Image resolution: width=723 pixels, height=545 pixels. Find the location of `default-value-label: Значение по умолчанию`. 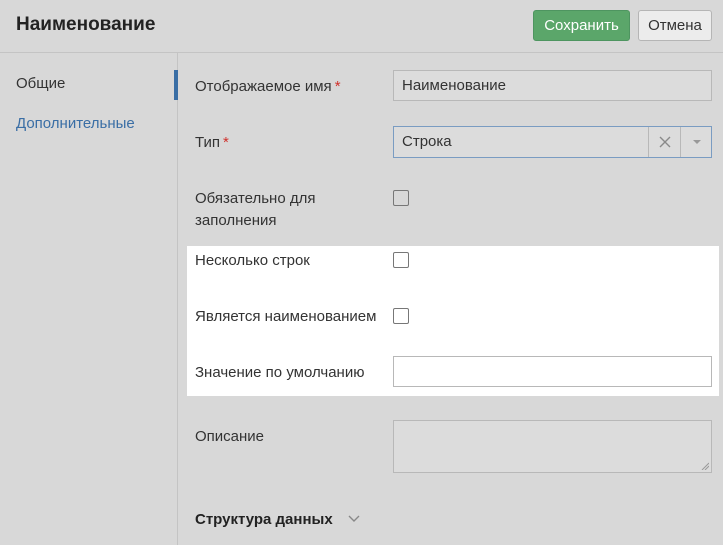

default-value-label: Значение по умолчанию is located at coordinates (280, 372).